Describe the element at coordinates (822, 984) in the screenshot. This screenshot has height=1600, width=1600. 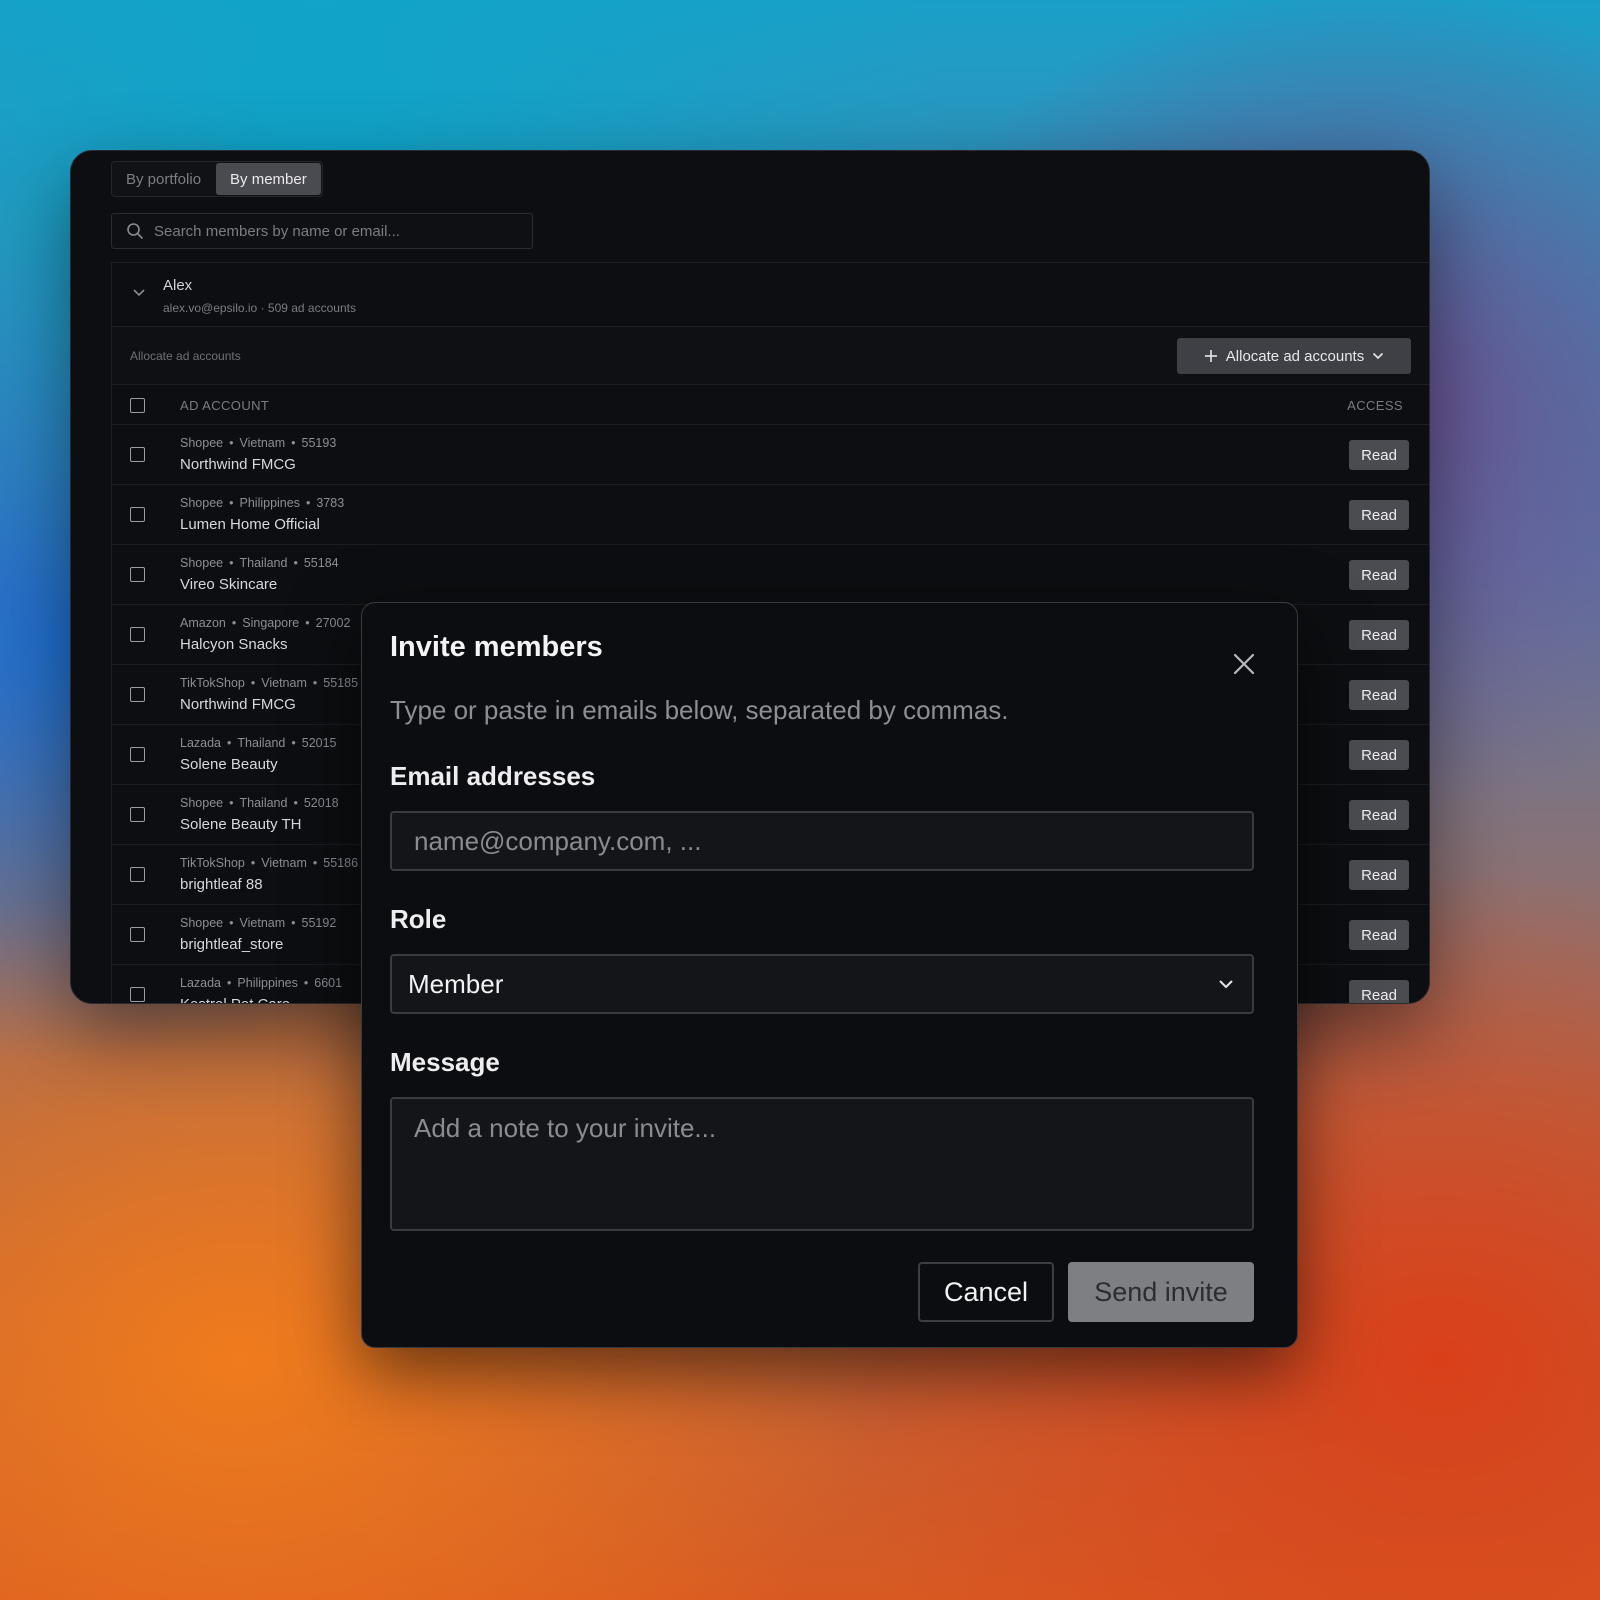
I see `role-select: Member` at that location.